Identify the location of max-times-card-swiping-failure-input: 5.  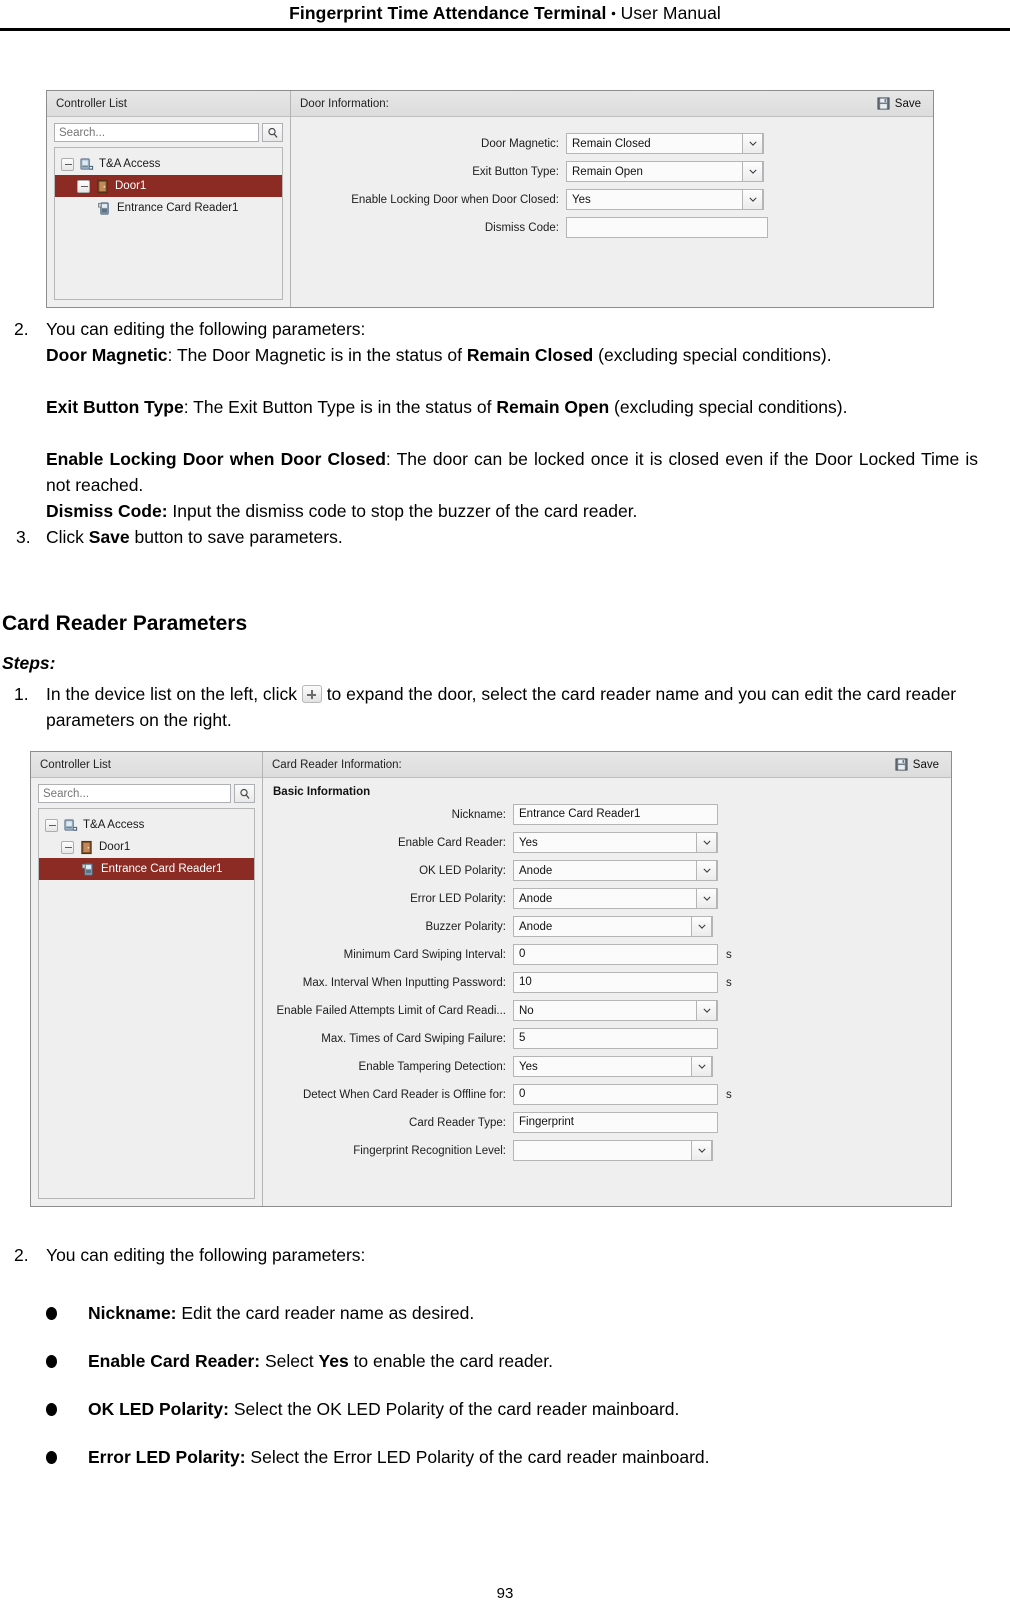
(615, 1038).